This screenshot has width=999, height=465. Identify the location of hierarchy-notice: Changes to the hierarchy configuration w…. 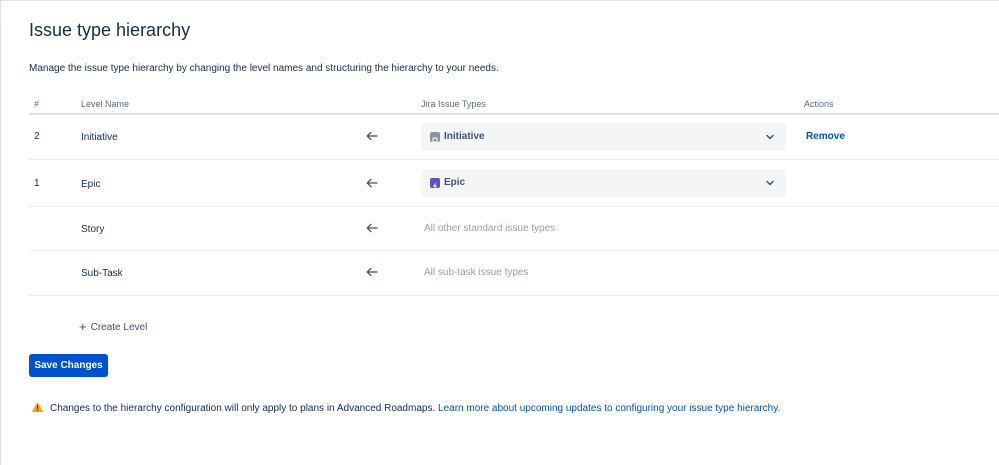
(405, 407).